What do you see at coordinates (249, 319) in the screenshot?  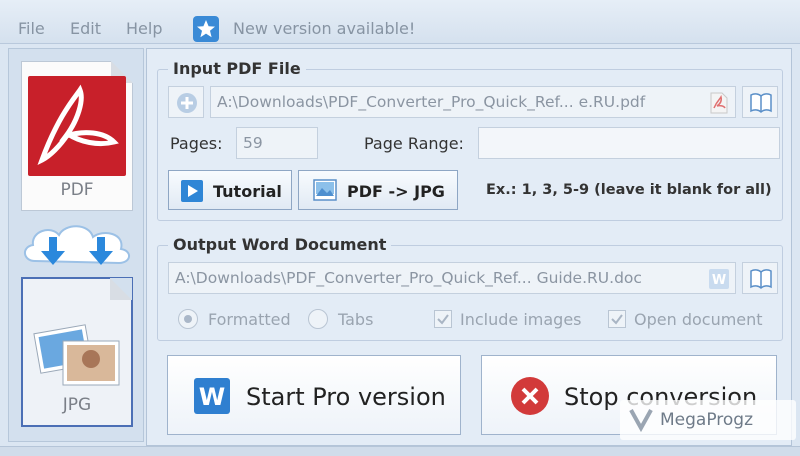 I see `formatted-label: Formatted` at bounding box center [249, 319].